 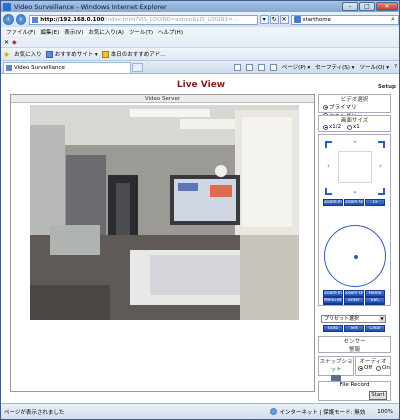 I want to click on radio-full-size: x1, so click(x=353, y=127).